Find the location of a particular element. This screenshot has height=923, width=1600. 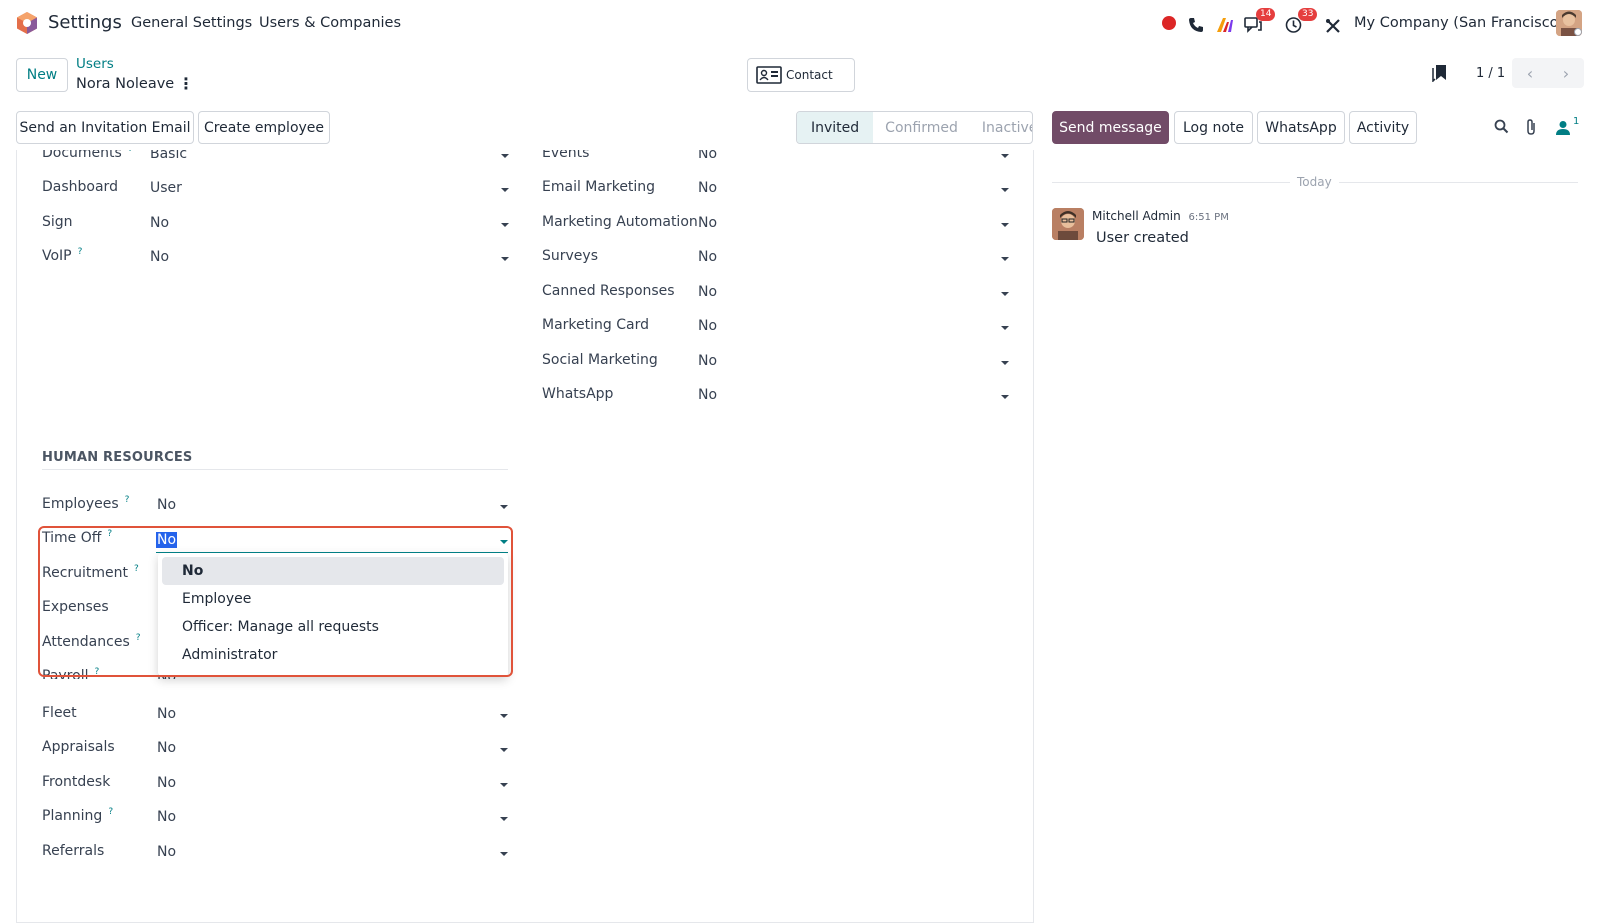

paperclip-icon is located at coordinates (1531, 127).